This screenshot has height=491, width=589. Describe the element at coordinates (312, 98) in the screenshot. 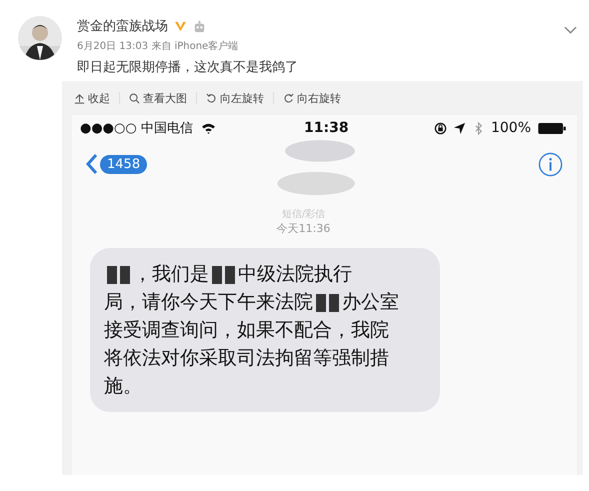

I see `toolbar-link: 向右旋转` at that location.